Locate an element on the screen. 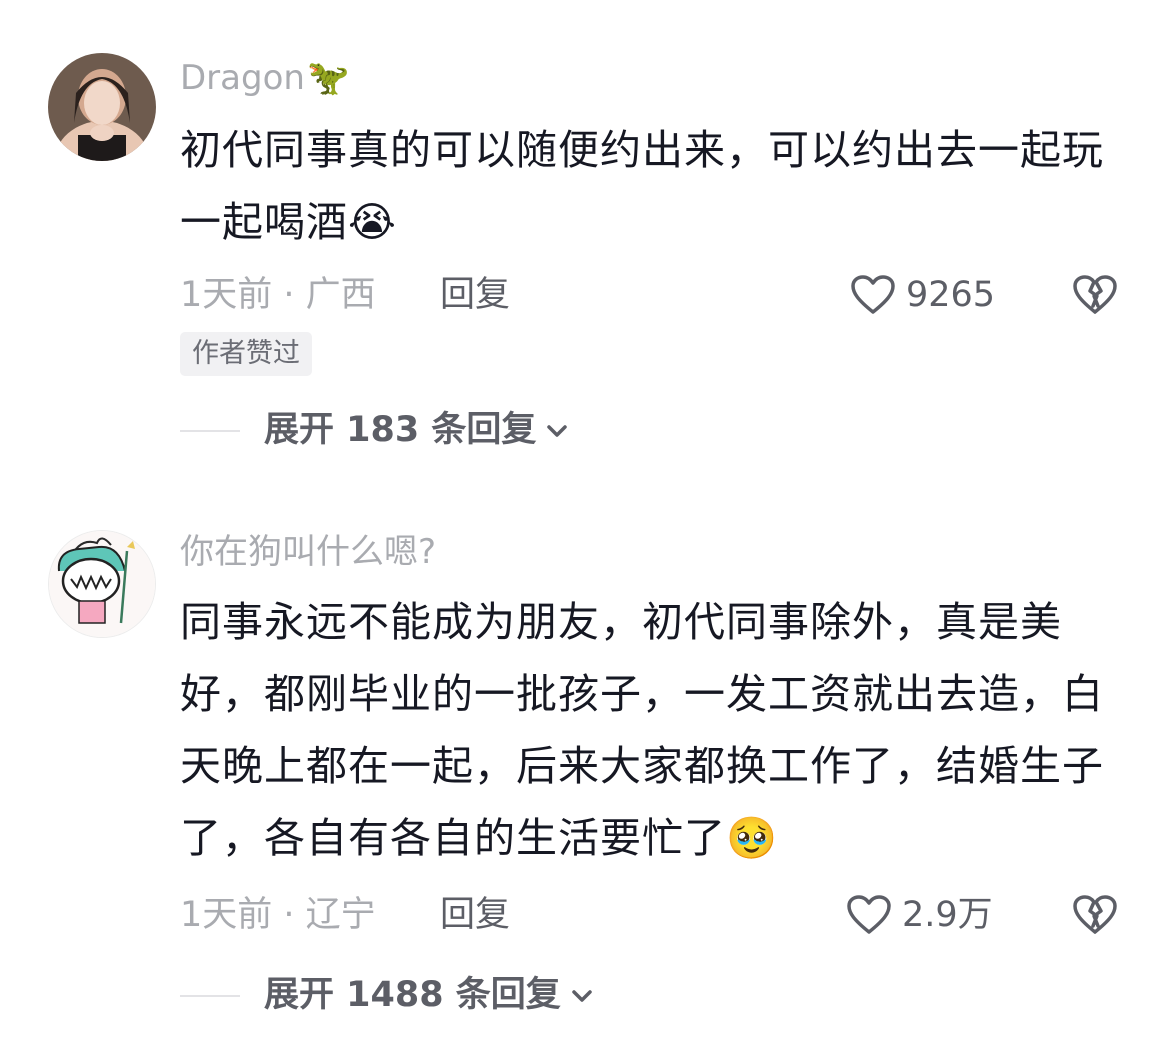 The height and width of the screenshot is (1055, 1170). dinosaur-emoji: 🦖 is located at coordinates (328, 78).